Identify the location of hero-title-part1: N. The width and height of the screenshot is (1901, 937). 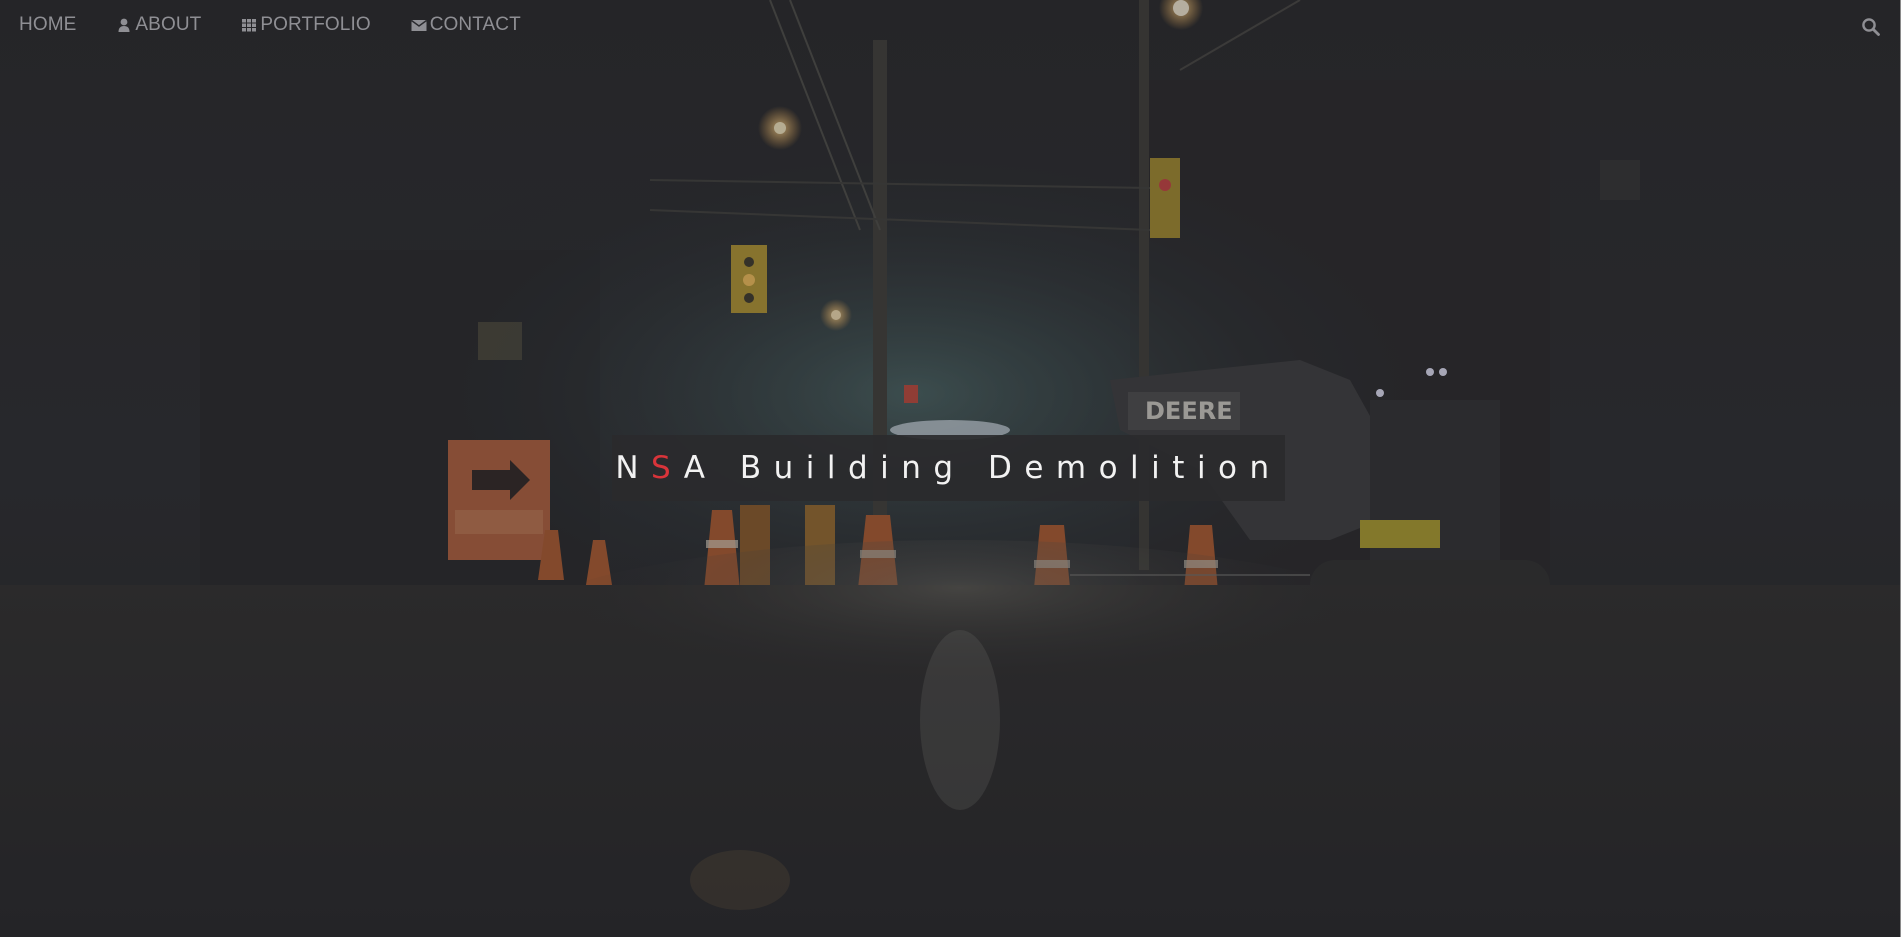
(633, 468).